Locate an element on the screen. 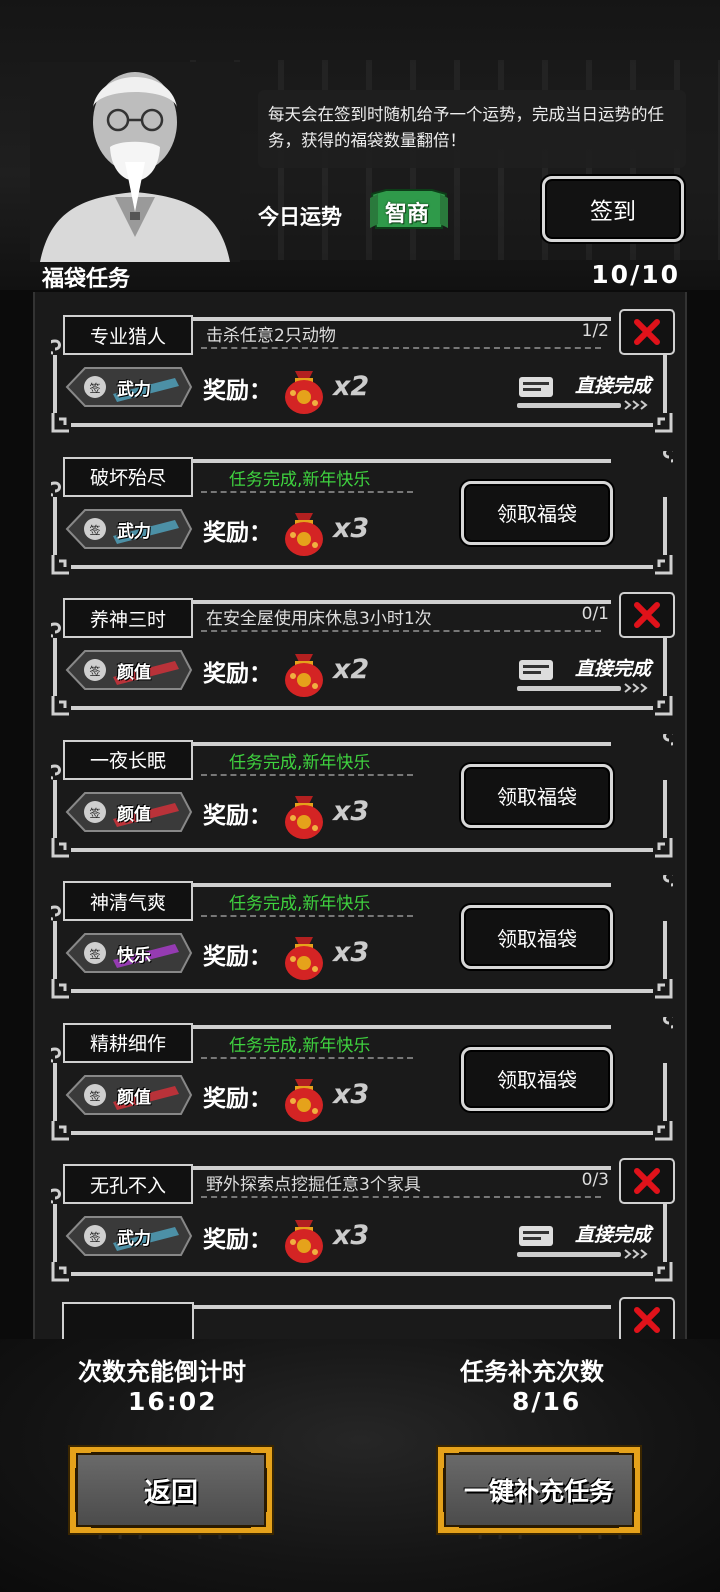 The height and width of the screenshot is (1592, 720). task-name: 专业猎人 is located at coordinates (128, 335).